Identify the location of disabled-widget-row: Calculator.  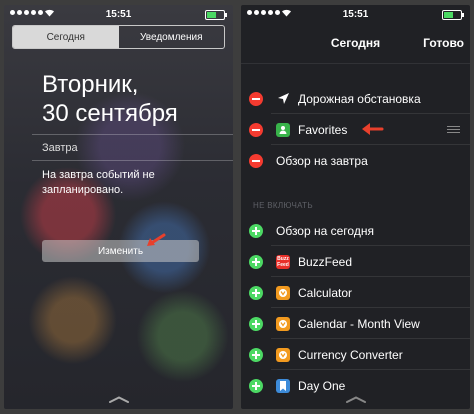
(355, 292).